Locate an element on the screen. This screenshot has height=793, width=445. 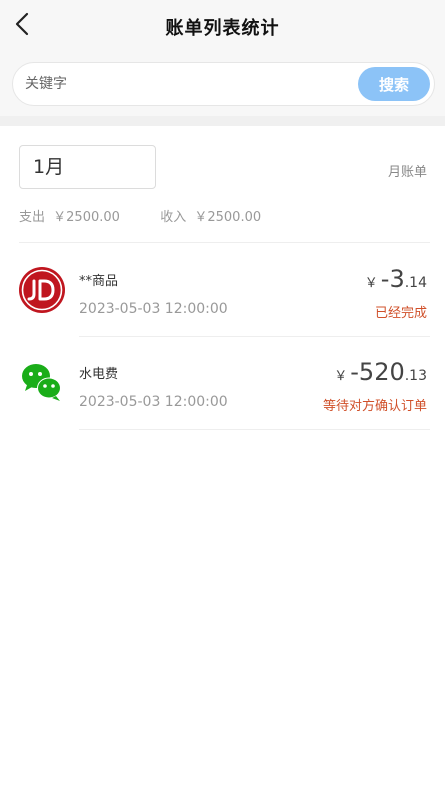
summary-row: 支出 ￥2500.00 收入 ￥2500.00 is located at coordinates (142, 215).